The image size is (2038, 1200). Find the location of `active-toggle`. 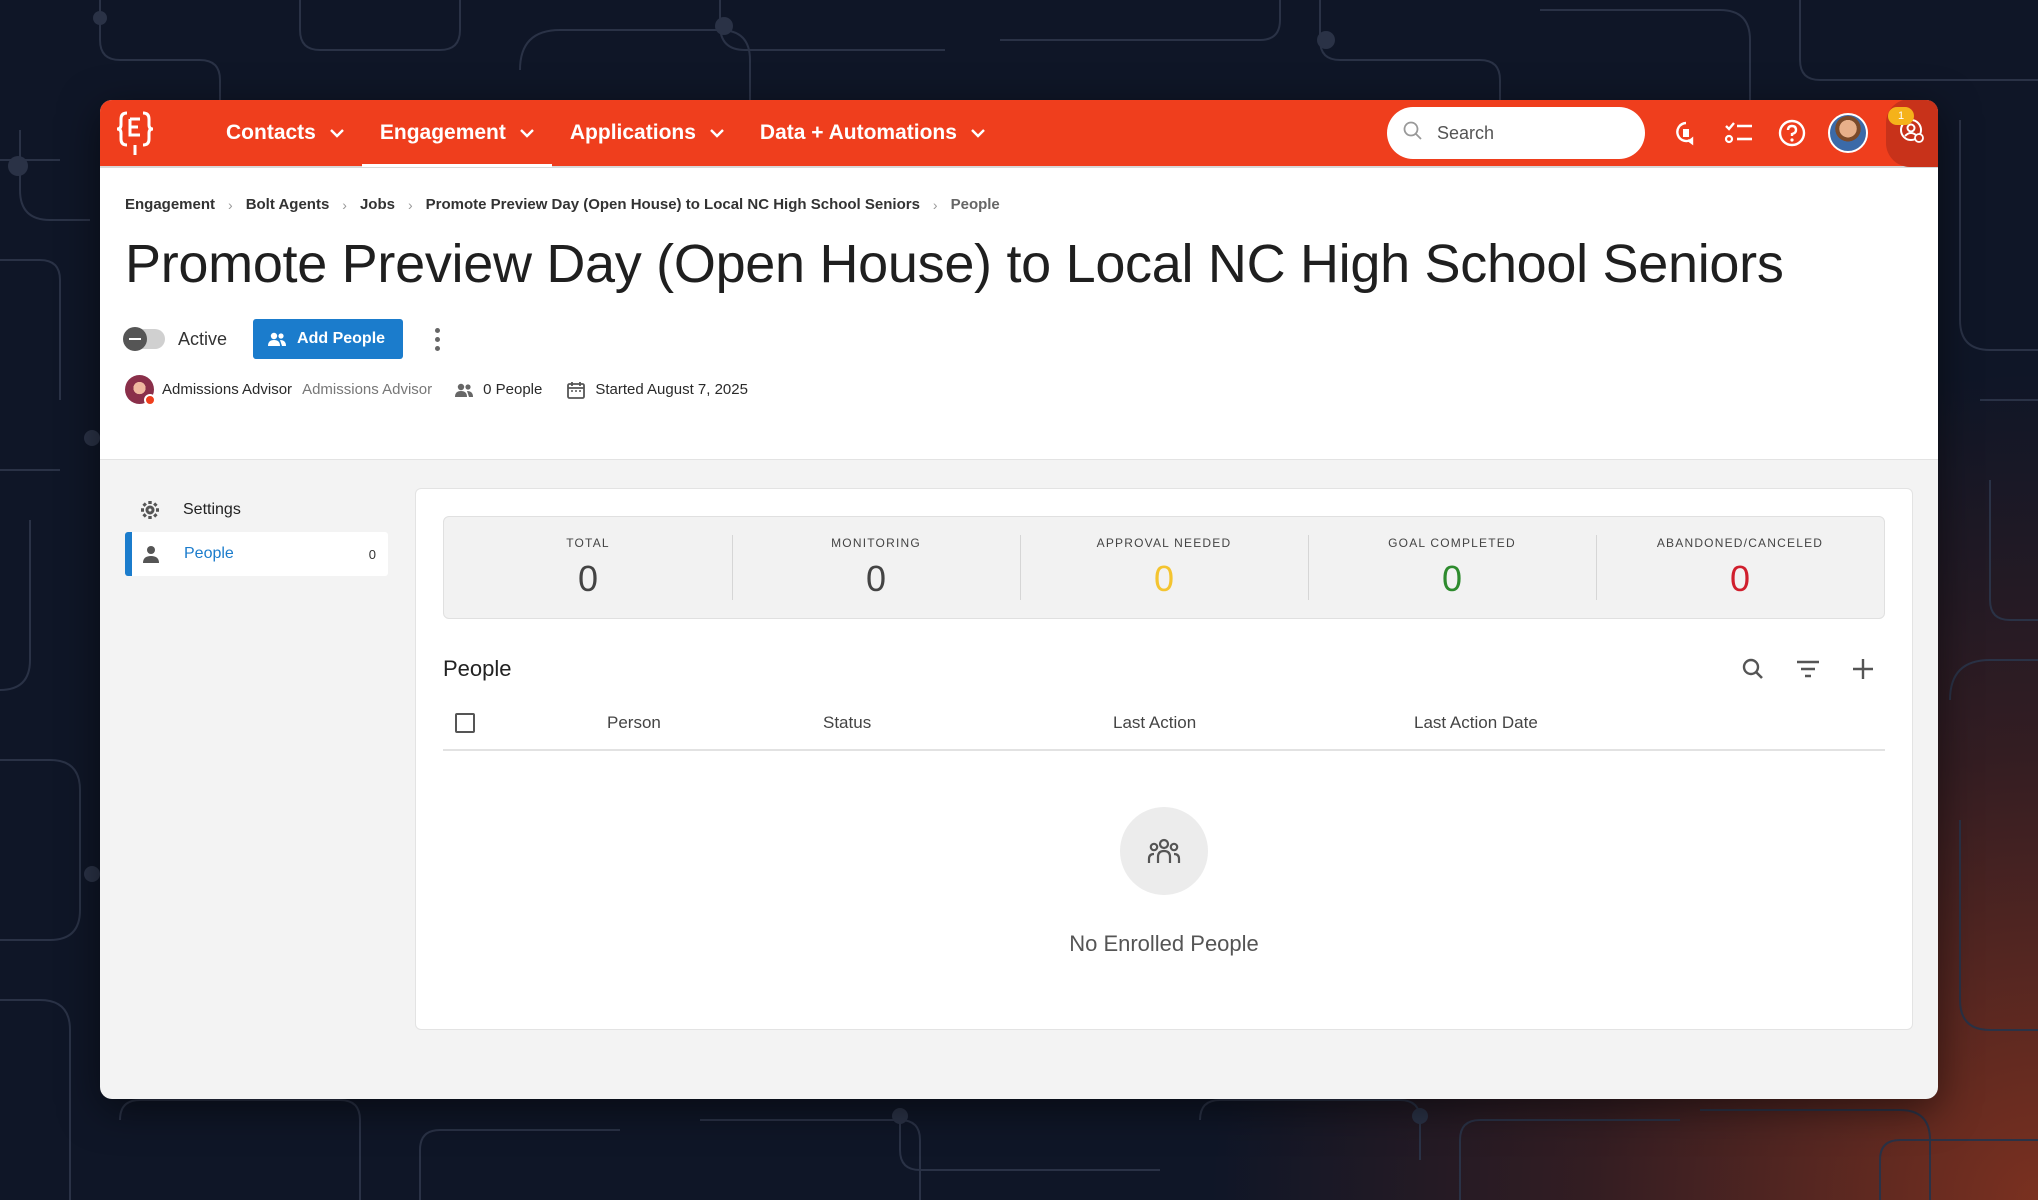

active-toggle is located at coordinates (144, 339).